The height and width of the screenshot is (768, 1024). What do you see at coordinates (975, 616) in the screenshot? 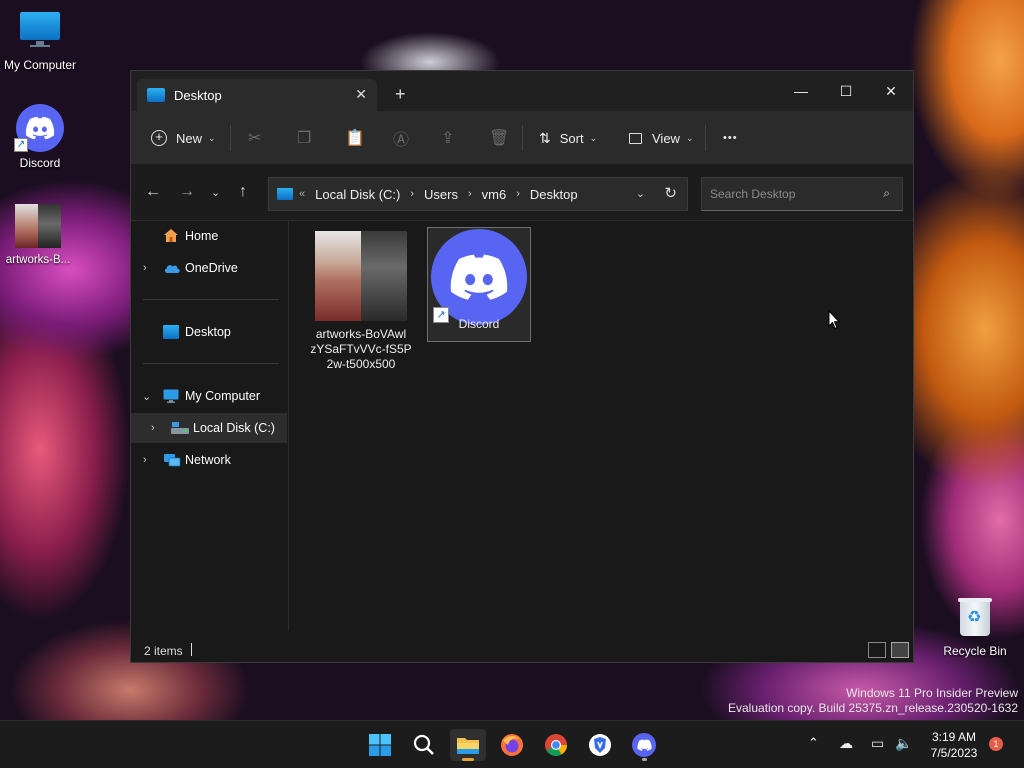
I see `recycle-bin-icon: ♻` at bounding box center [975, 616].